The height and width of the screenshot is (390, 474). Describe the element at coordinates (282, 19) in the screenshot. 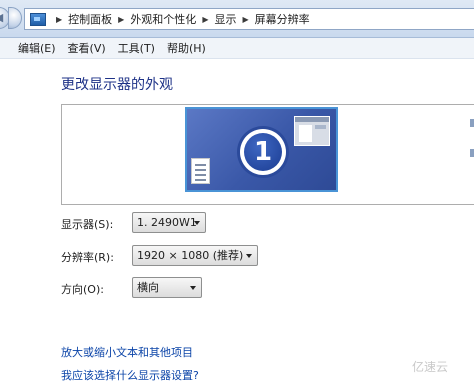

I see `breadcrumb-screen-resolution: 屏幕分辨率` at that location.